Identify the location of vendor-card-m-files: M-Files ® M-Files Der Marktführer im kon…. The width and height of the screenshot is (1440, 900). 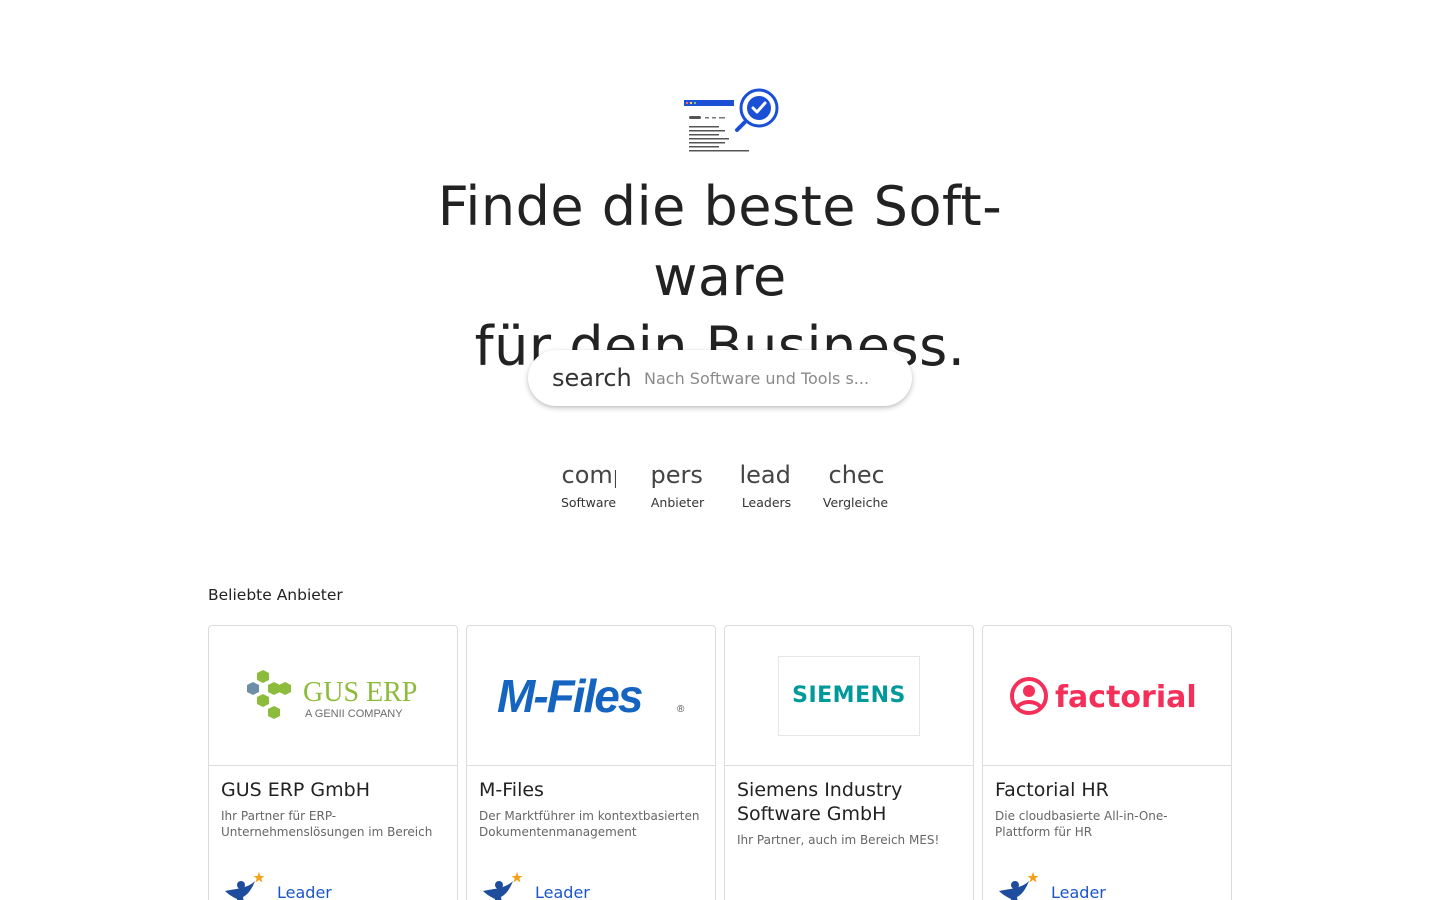
(591, 762).